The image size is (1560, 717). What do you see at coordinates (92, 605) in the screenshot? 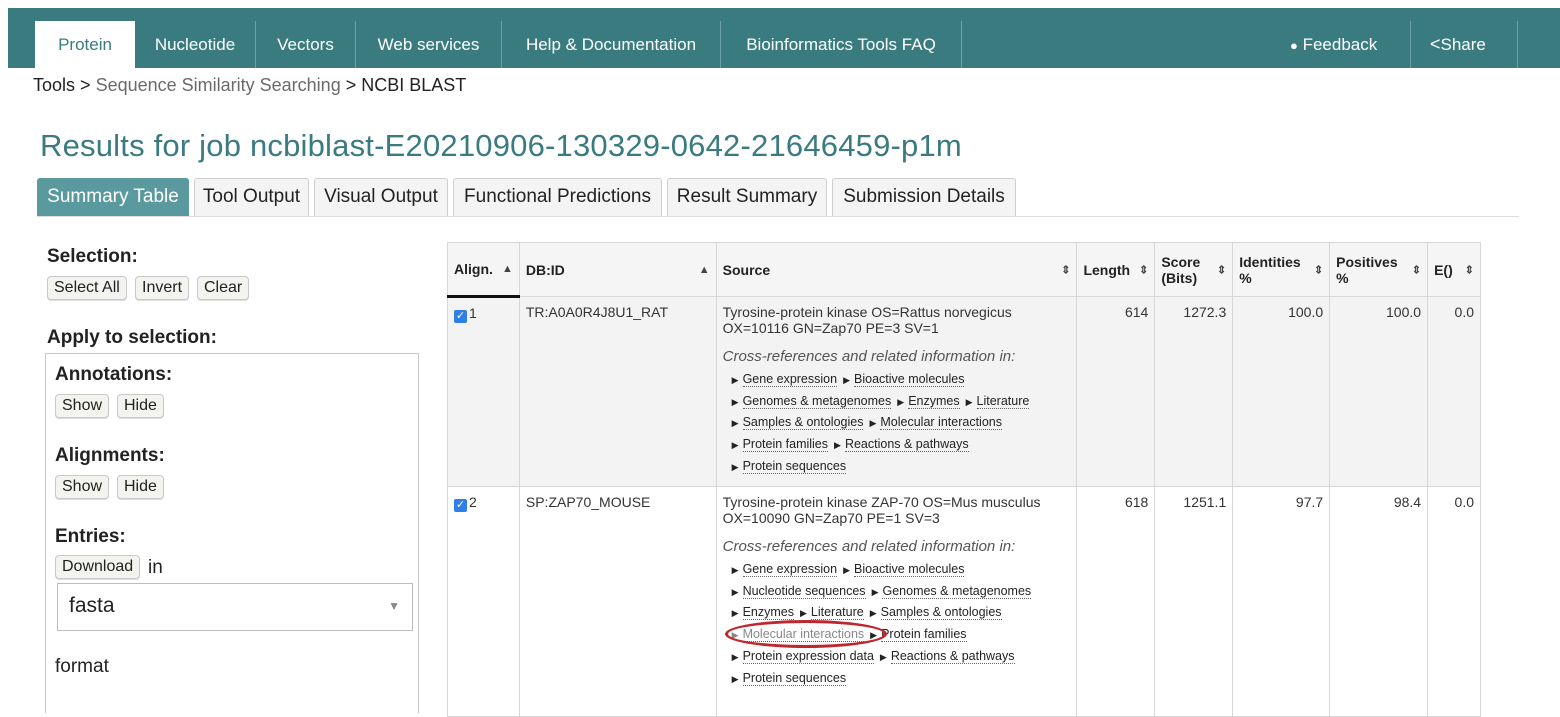
I see `format-select-value: fasta` at bounding box center [92, 605].